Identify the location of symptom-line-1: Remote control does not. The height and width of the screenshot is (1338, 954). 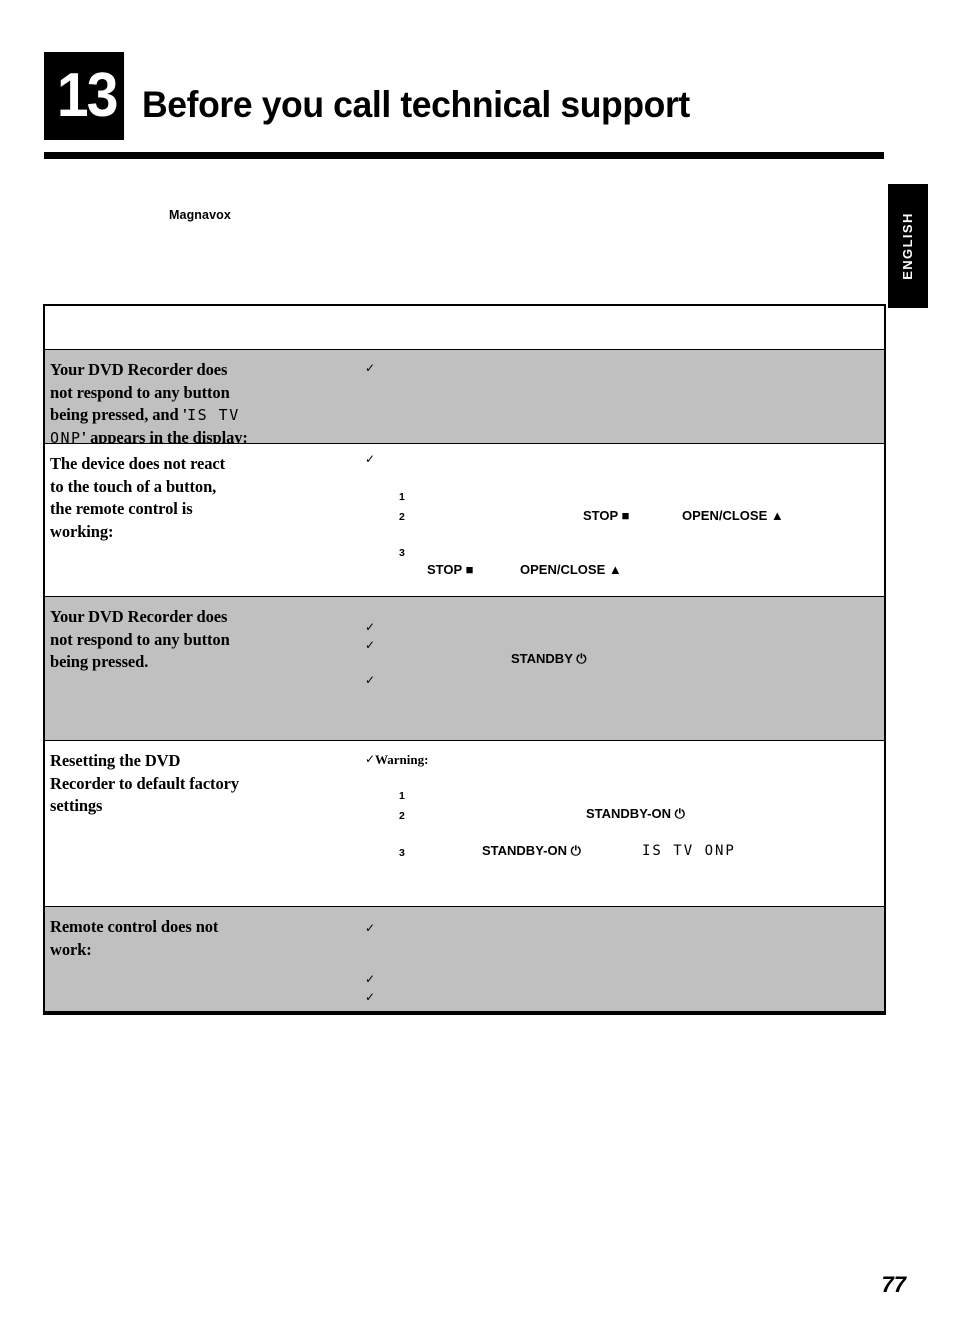
(134, 926).